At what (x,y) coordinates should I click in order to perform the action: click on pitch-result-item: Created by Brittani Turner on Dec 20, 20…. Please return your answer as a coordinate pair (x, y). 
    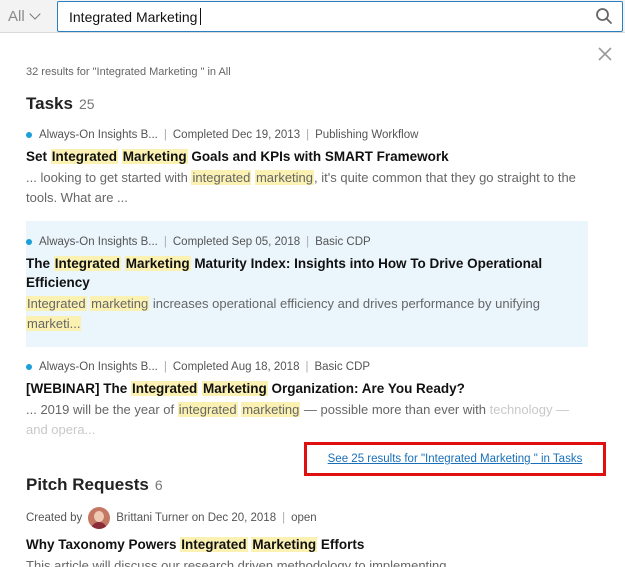
    Looking at the image, I should click on (307, 536).